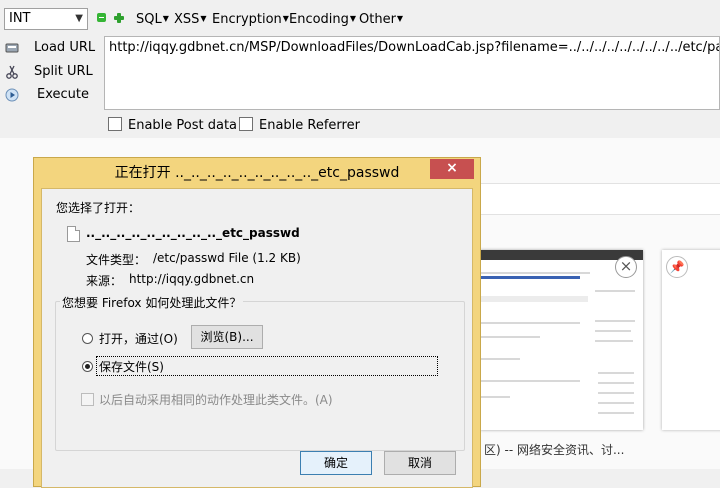 The width and height of the screenshot is (720, 488). Describe the element at coordinates (12, 72) in the screenshot. I see `scissors-icon` at that location.